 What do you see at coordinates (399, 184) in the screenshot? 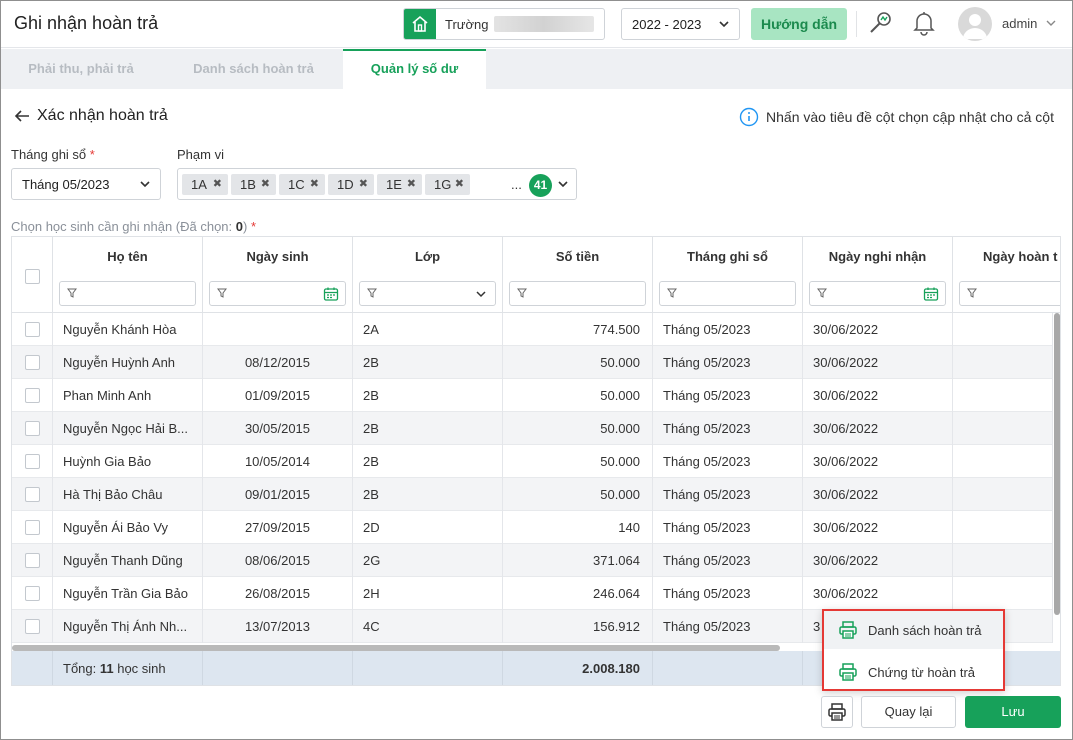
I see `scope-chip: 1E ✖` at bounding box center [399, 184].